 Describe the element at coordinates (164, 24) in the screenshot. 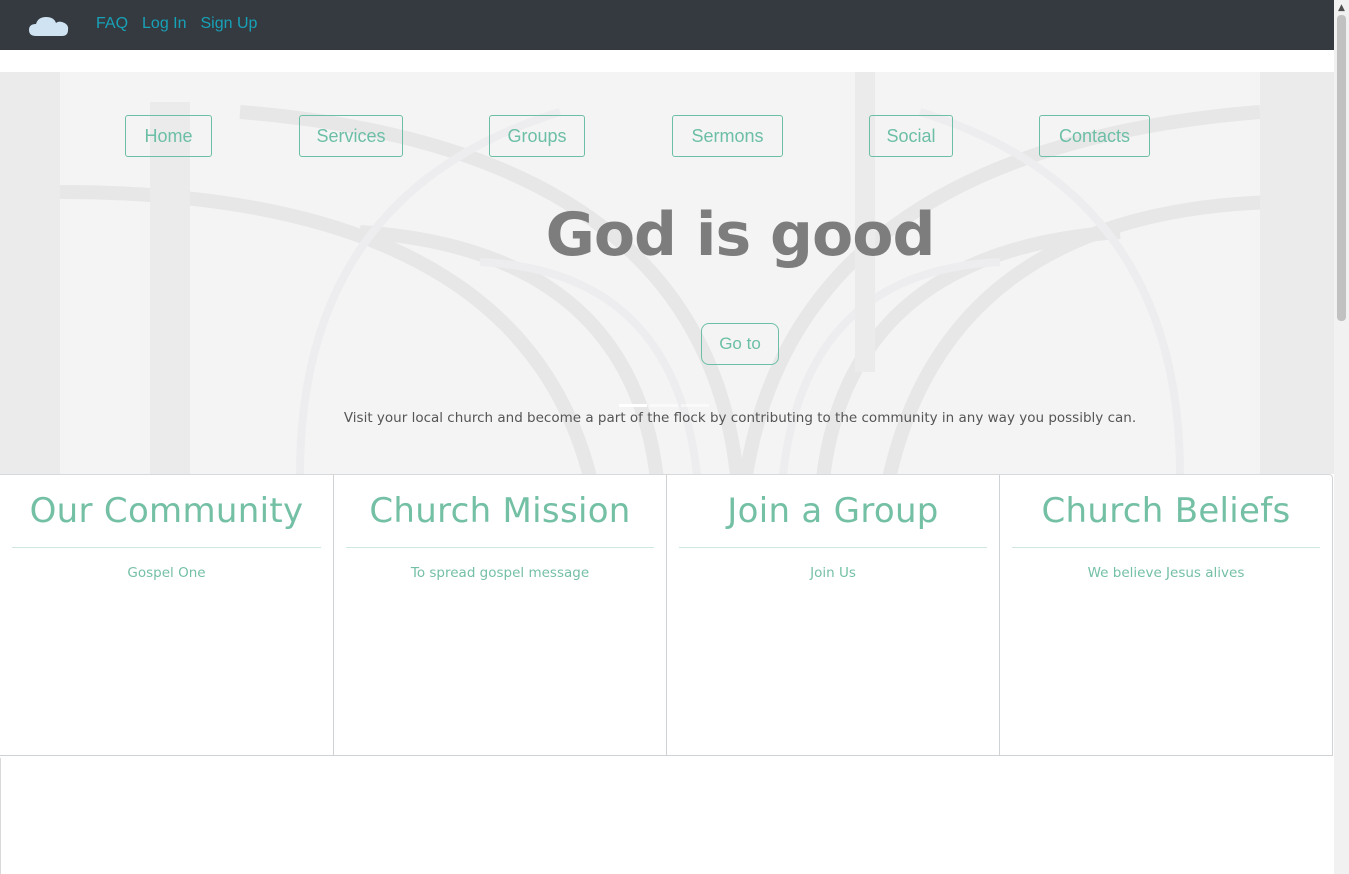

I see `login-link: Log In` at that location.